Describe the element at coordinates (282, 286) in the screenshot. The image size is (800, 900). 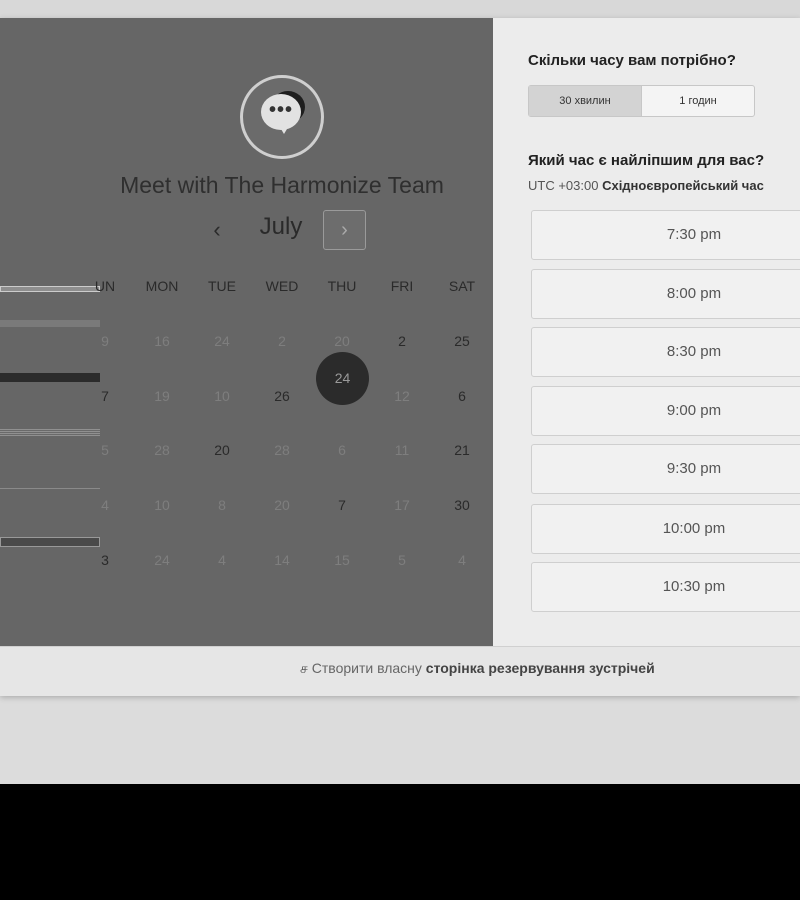
I see `weekday-label: WED` at that location.